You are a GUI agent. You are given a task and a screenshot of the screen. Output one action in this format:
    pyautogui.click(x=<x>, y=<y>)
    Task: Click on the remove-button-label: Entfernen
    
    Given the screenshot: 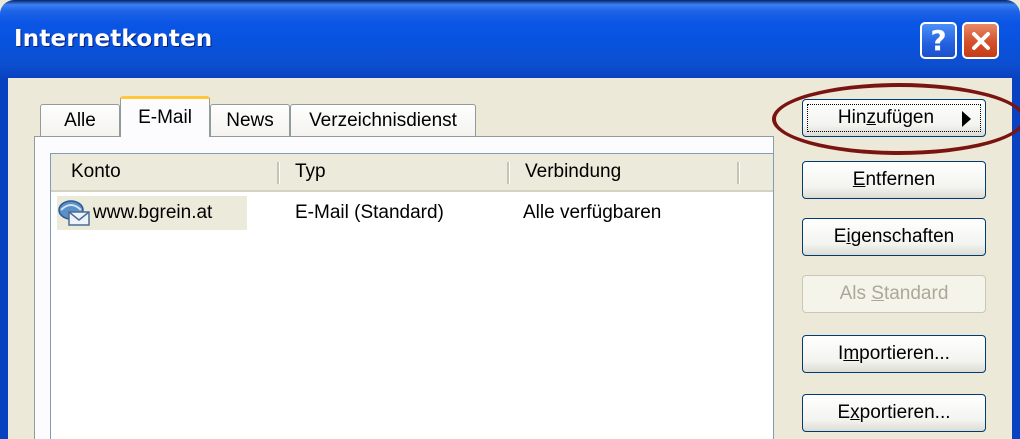 What is the action you would take?
    pyautogui.click(x=894, y=179)
    